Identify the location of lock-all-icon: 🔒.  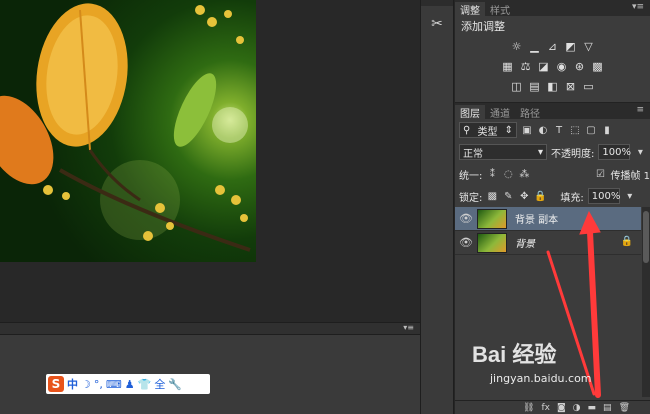
(540, 196).